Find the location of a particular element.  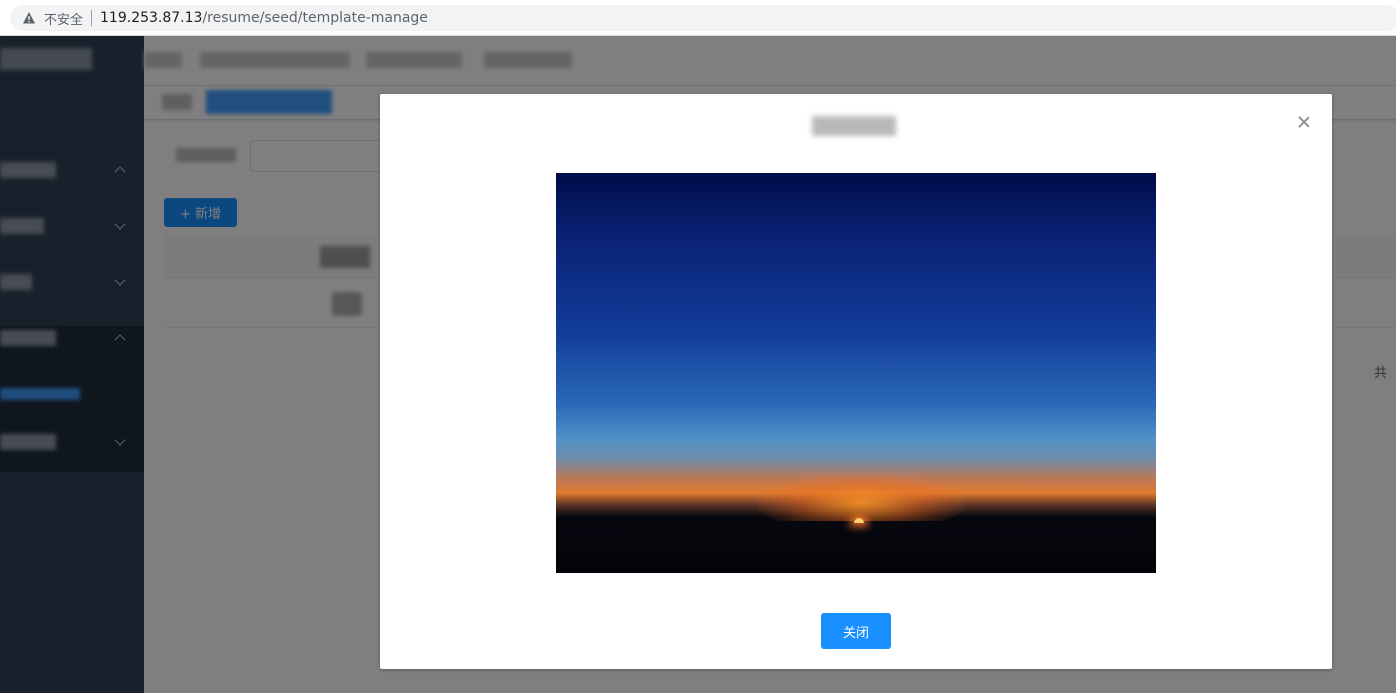

sun is located at coordinates (859, 520).